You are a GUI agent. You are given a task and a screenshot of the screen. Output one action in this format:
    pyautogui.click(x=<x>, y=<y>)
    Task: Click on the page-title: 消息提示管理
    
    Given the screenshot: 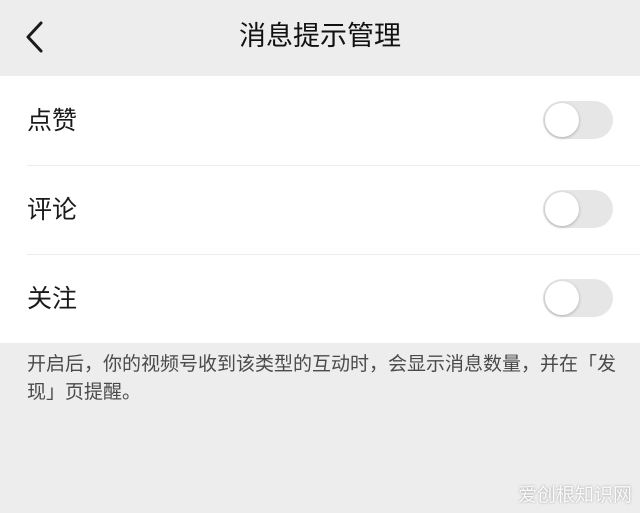 What is the action you would take?
    pyautogui.click(x=320, y=36)
    